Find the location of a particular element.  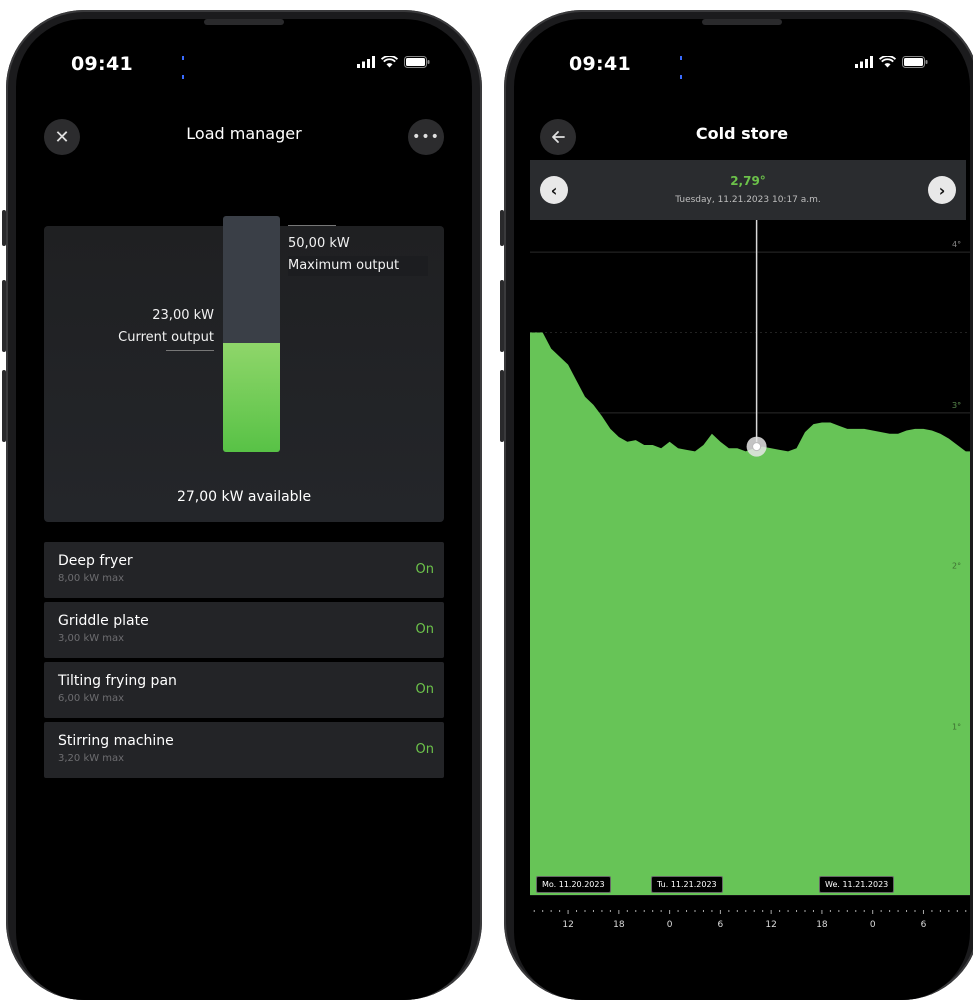

max-output-label: Maximum output is located at coordinates (358, 266).